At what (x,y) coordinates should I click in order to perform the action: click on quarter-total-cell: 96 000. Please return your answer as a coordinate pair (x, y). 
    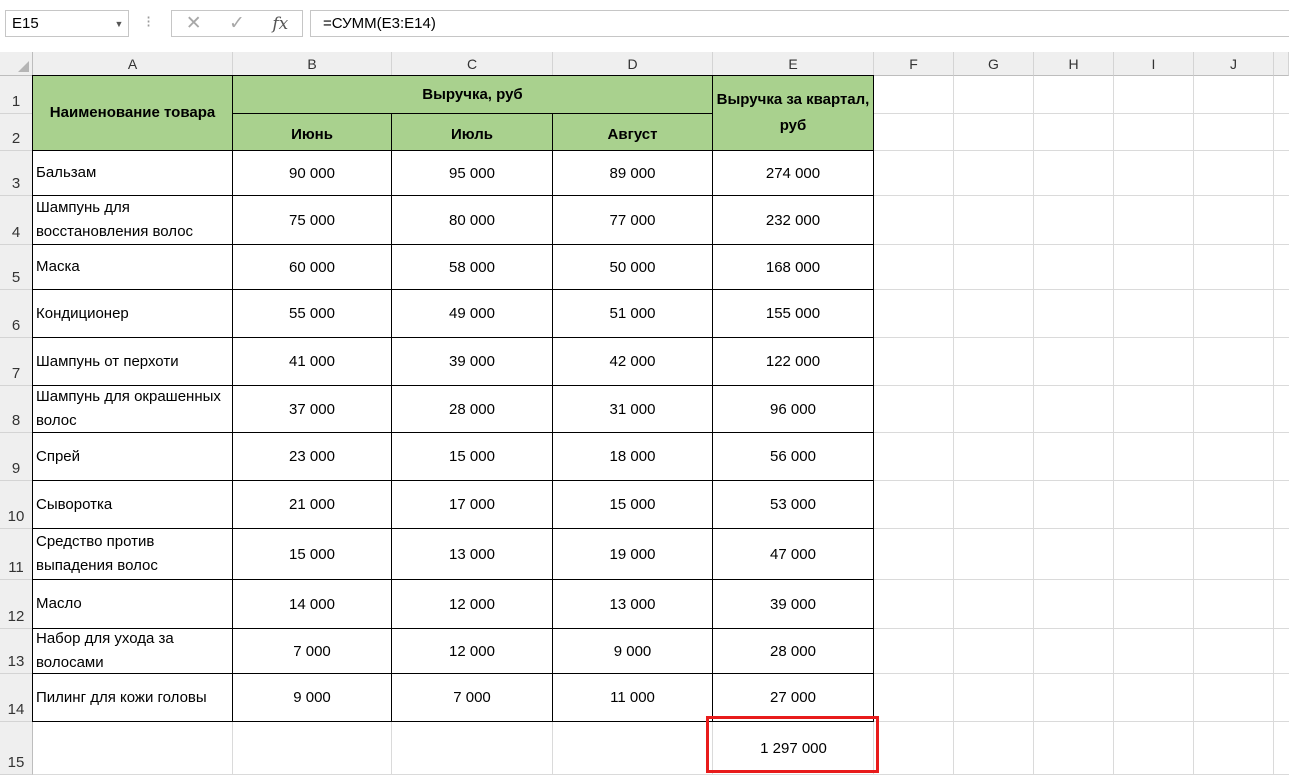
    Looking at the image, I should click on (793, 409).